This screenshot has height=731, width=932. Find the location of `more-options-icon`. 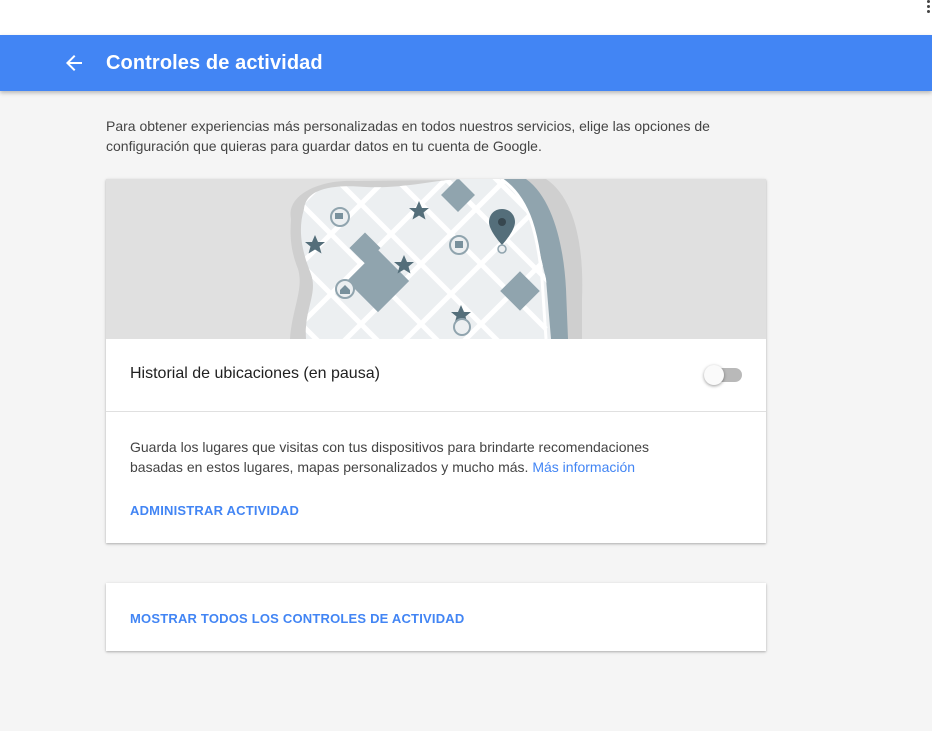

more-options-icon is located at coordinates (929, 7).